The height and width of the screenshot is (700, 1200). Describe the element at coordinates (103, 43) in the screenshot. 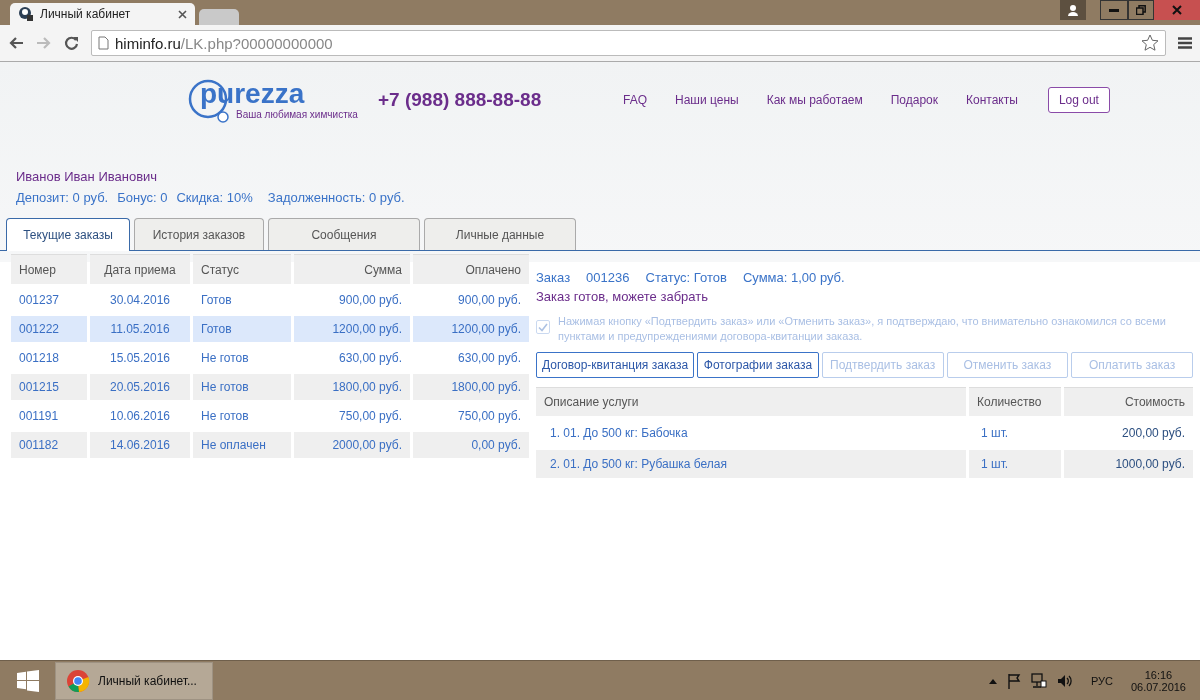

I see `page-icon` at that location.